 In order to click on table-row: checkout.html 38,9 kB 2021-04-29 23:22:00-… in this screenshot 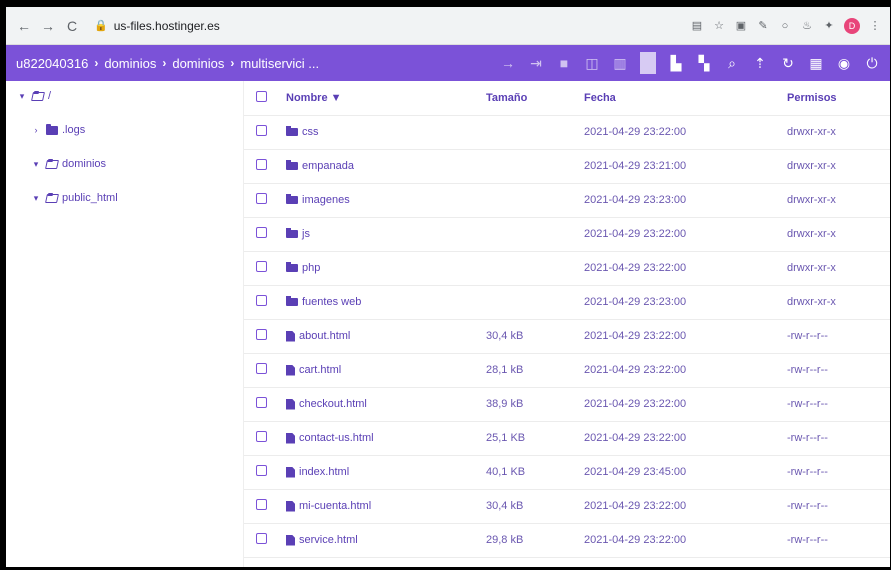, I will do `click(567, 404)`.